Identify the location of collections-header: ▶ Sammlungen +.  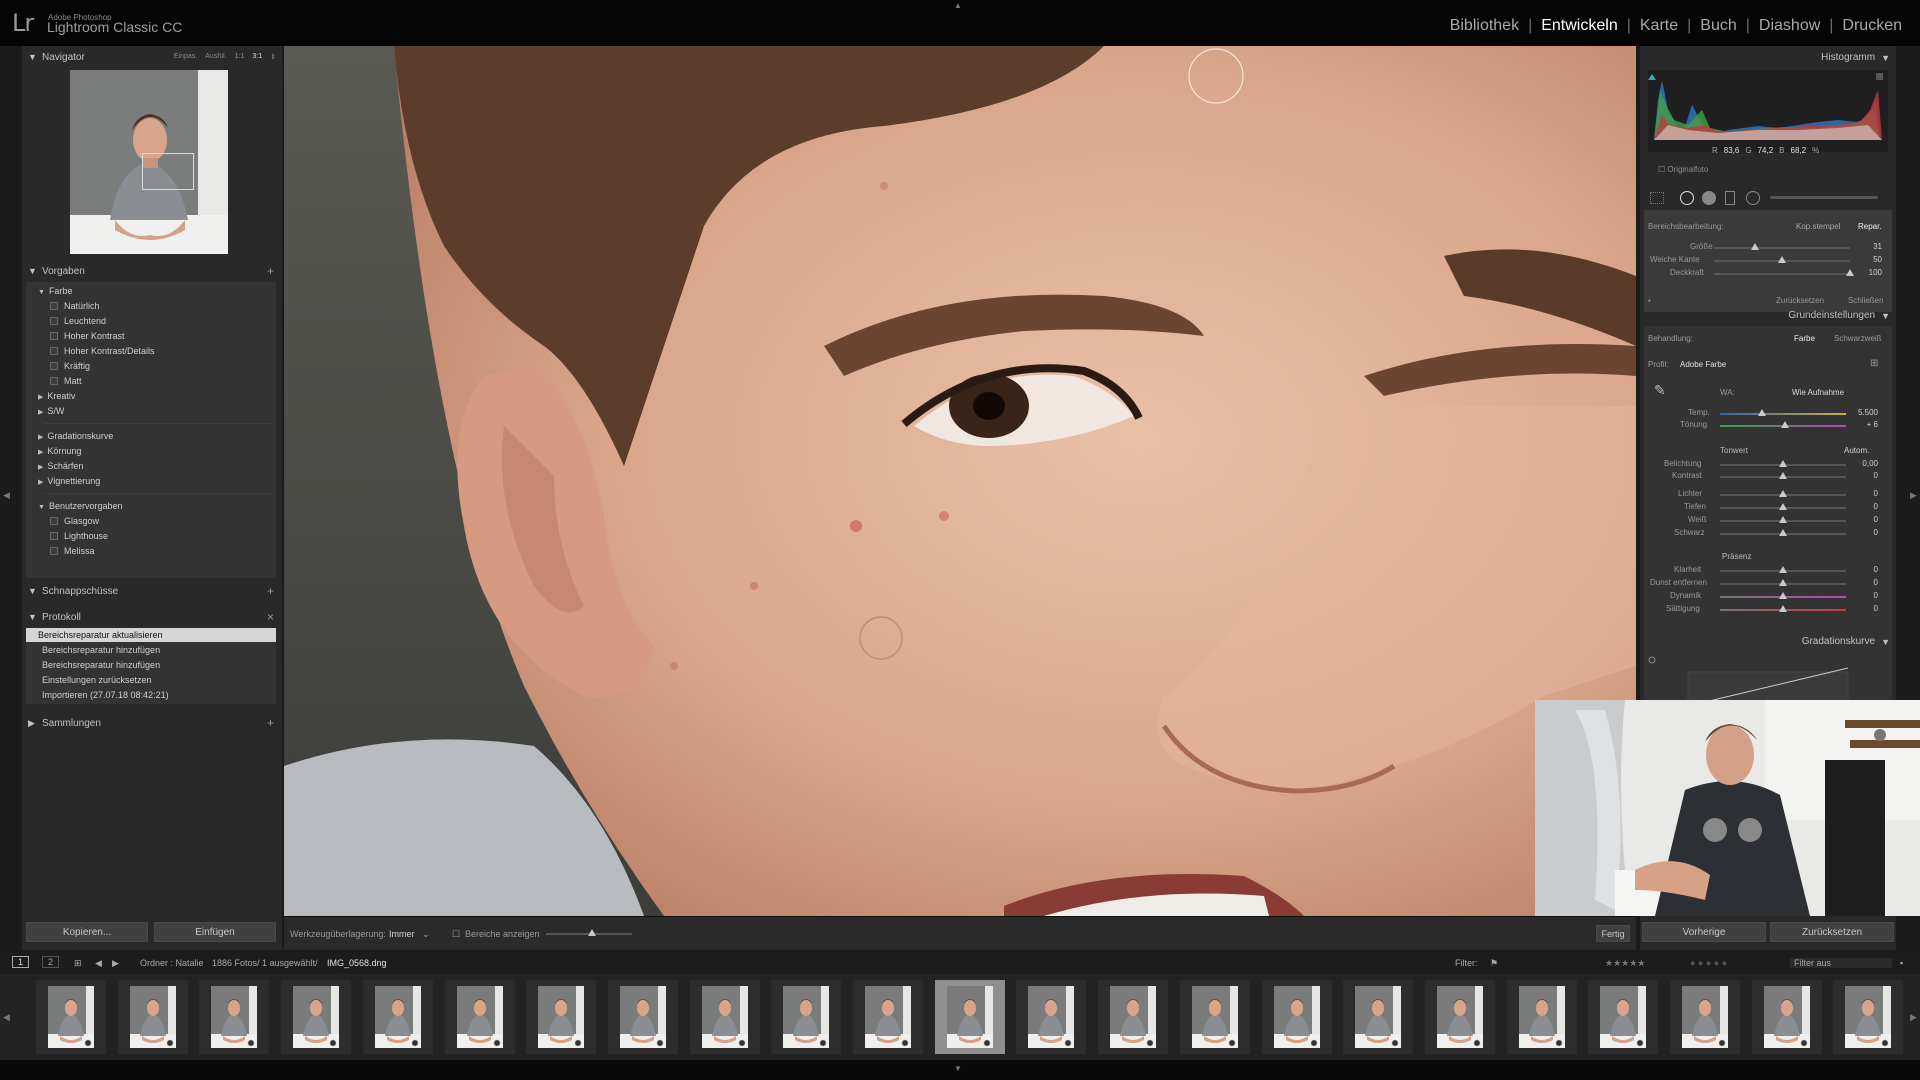
(152, 723).